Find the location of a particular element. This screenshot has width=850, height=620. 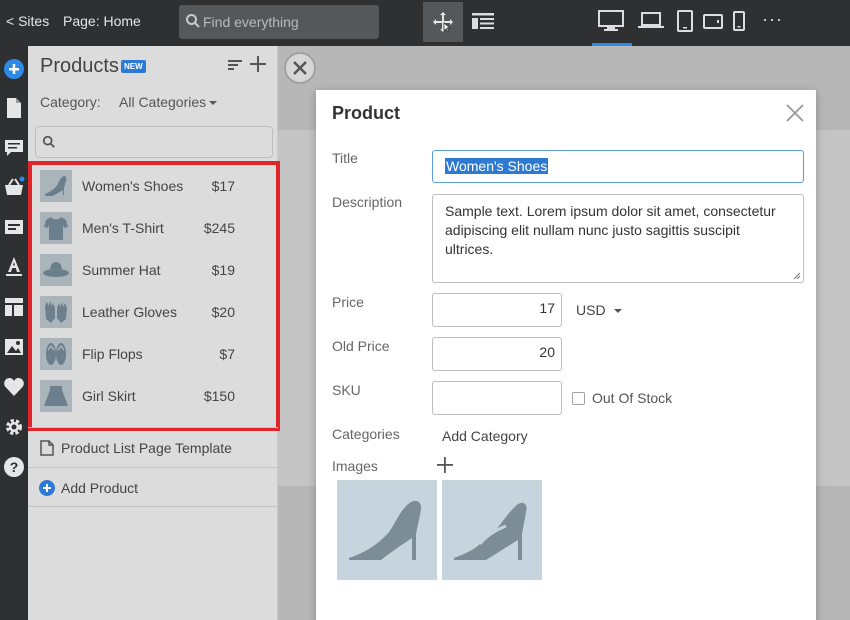

back-to-sites-link: < Sites is located at coordinates (27, 21).